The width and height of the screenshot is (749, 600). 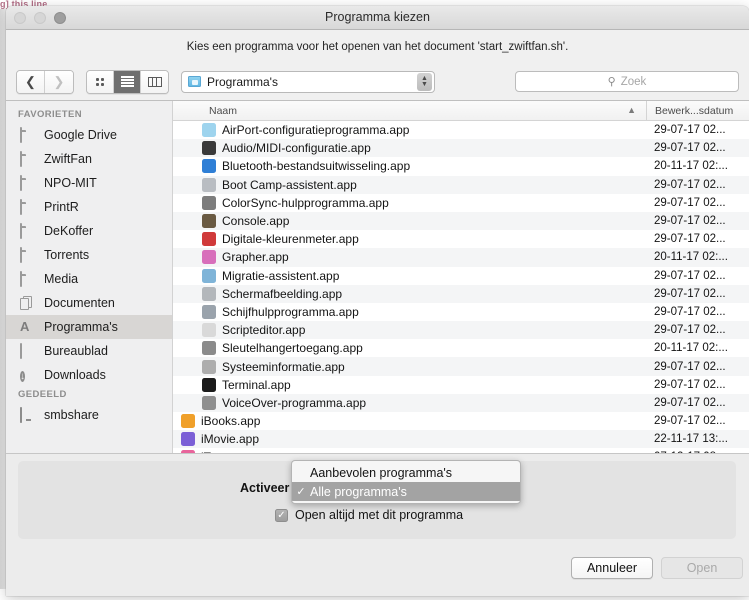 I want to click on file-name-label: Terminal.app, so click(x=256, y=384).